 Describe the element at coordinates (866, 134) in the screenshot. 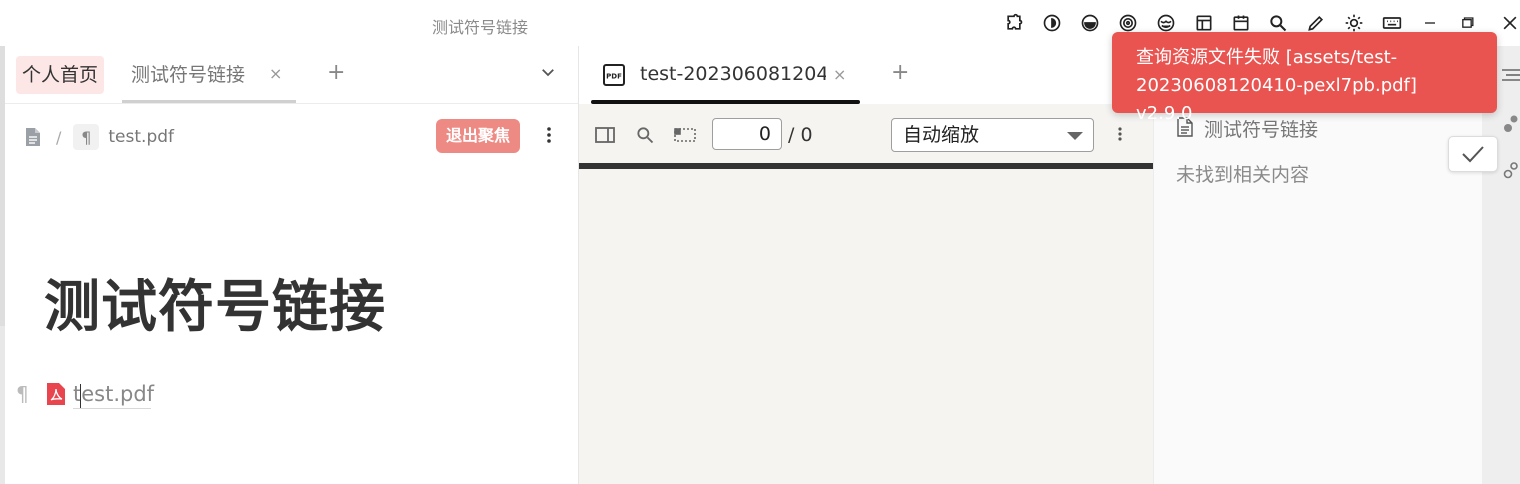

I see `pdf-toolbar: / 0 自动缩放` at that location.